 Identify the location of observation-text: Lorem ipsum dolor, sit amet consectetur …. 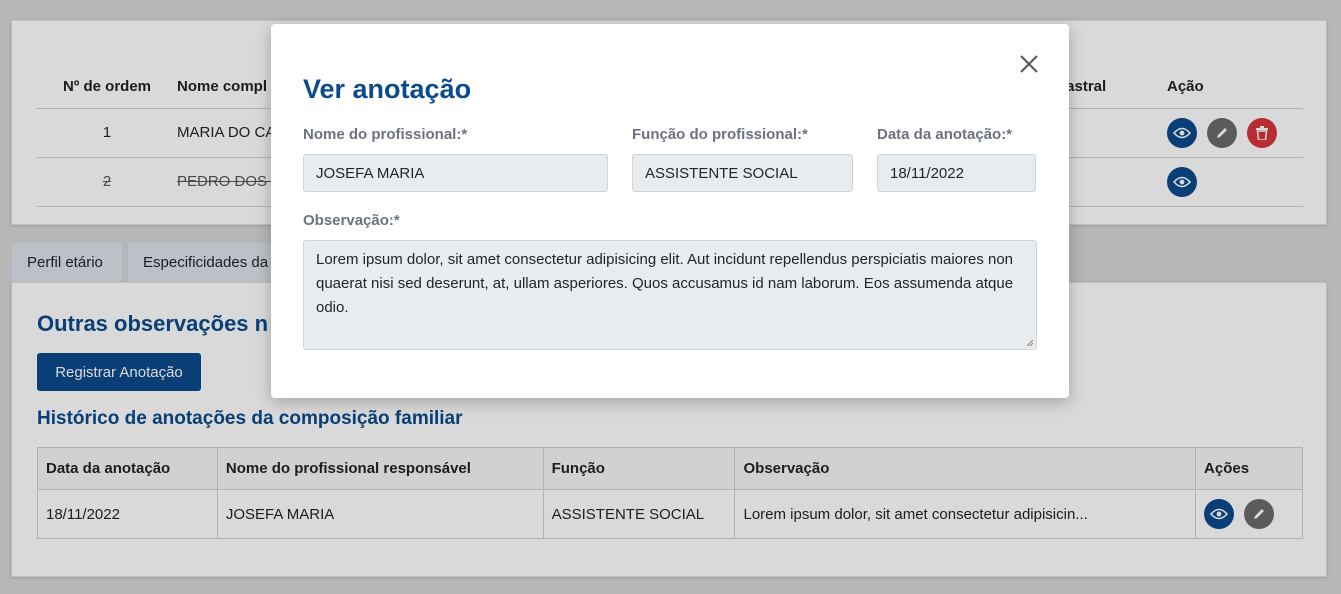
(665, 283).